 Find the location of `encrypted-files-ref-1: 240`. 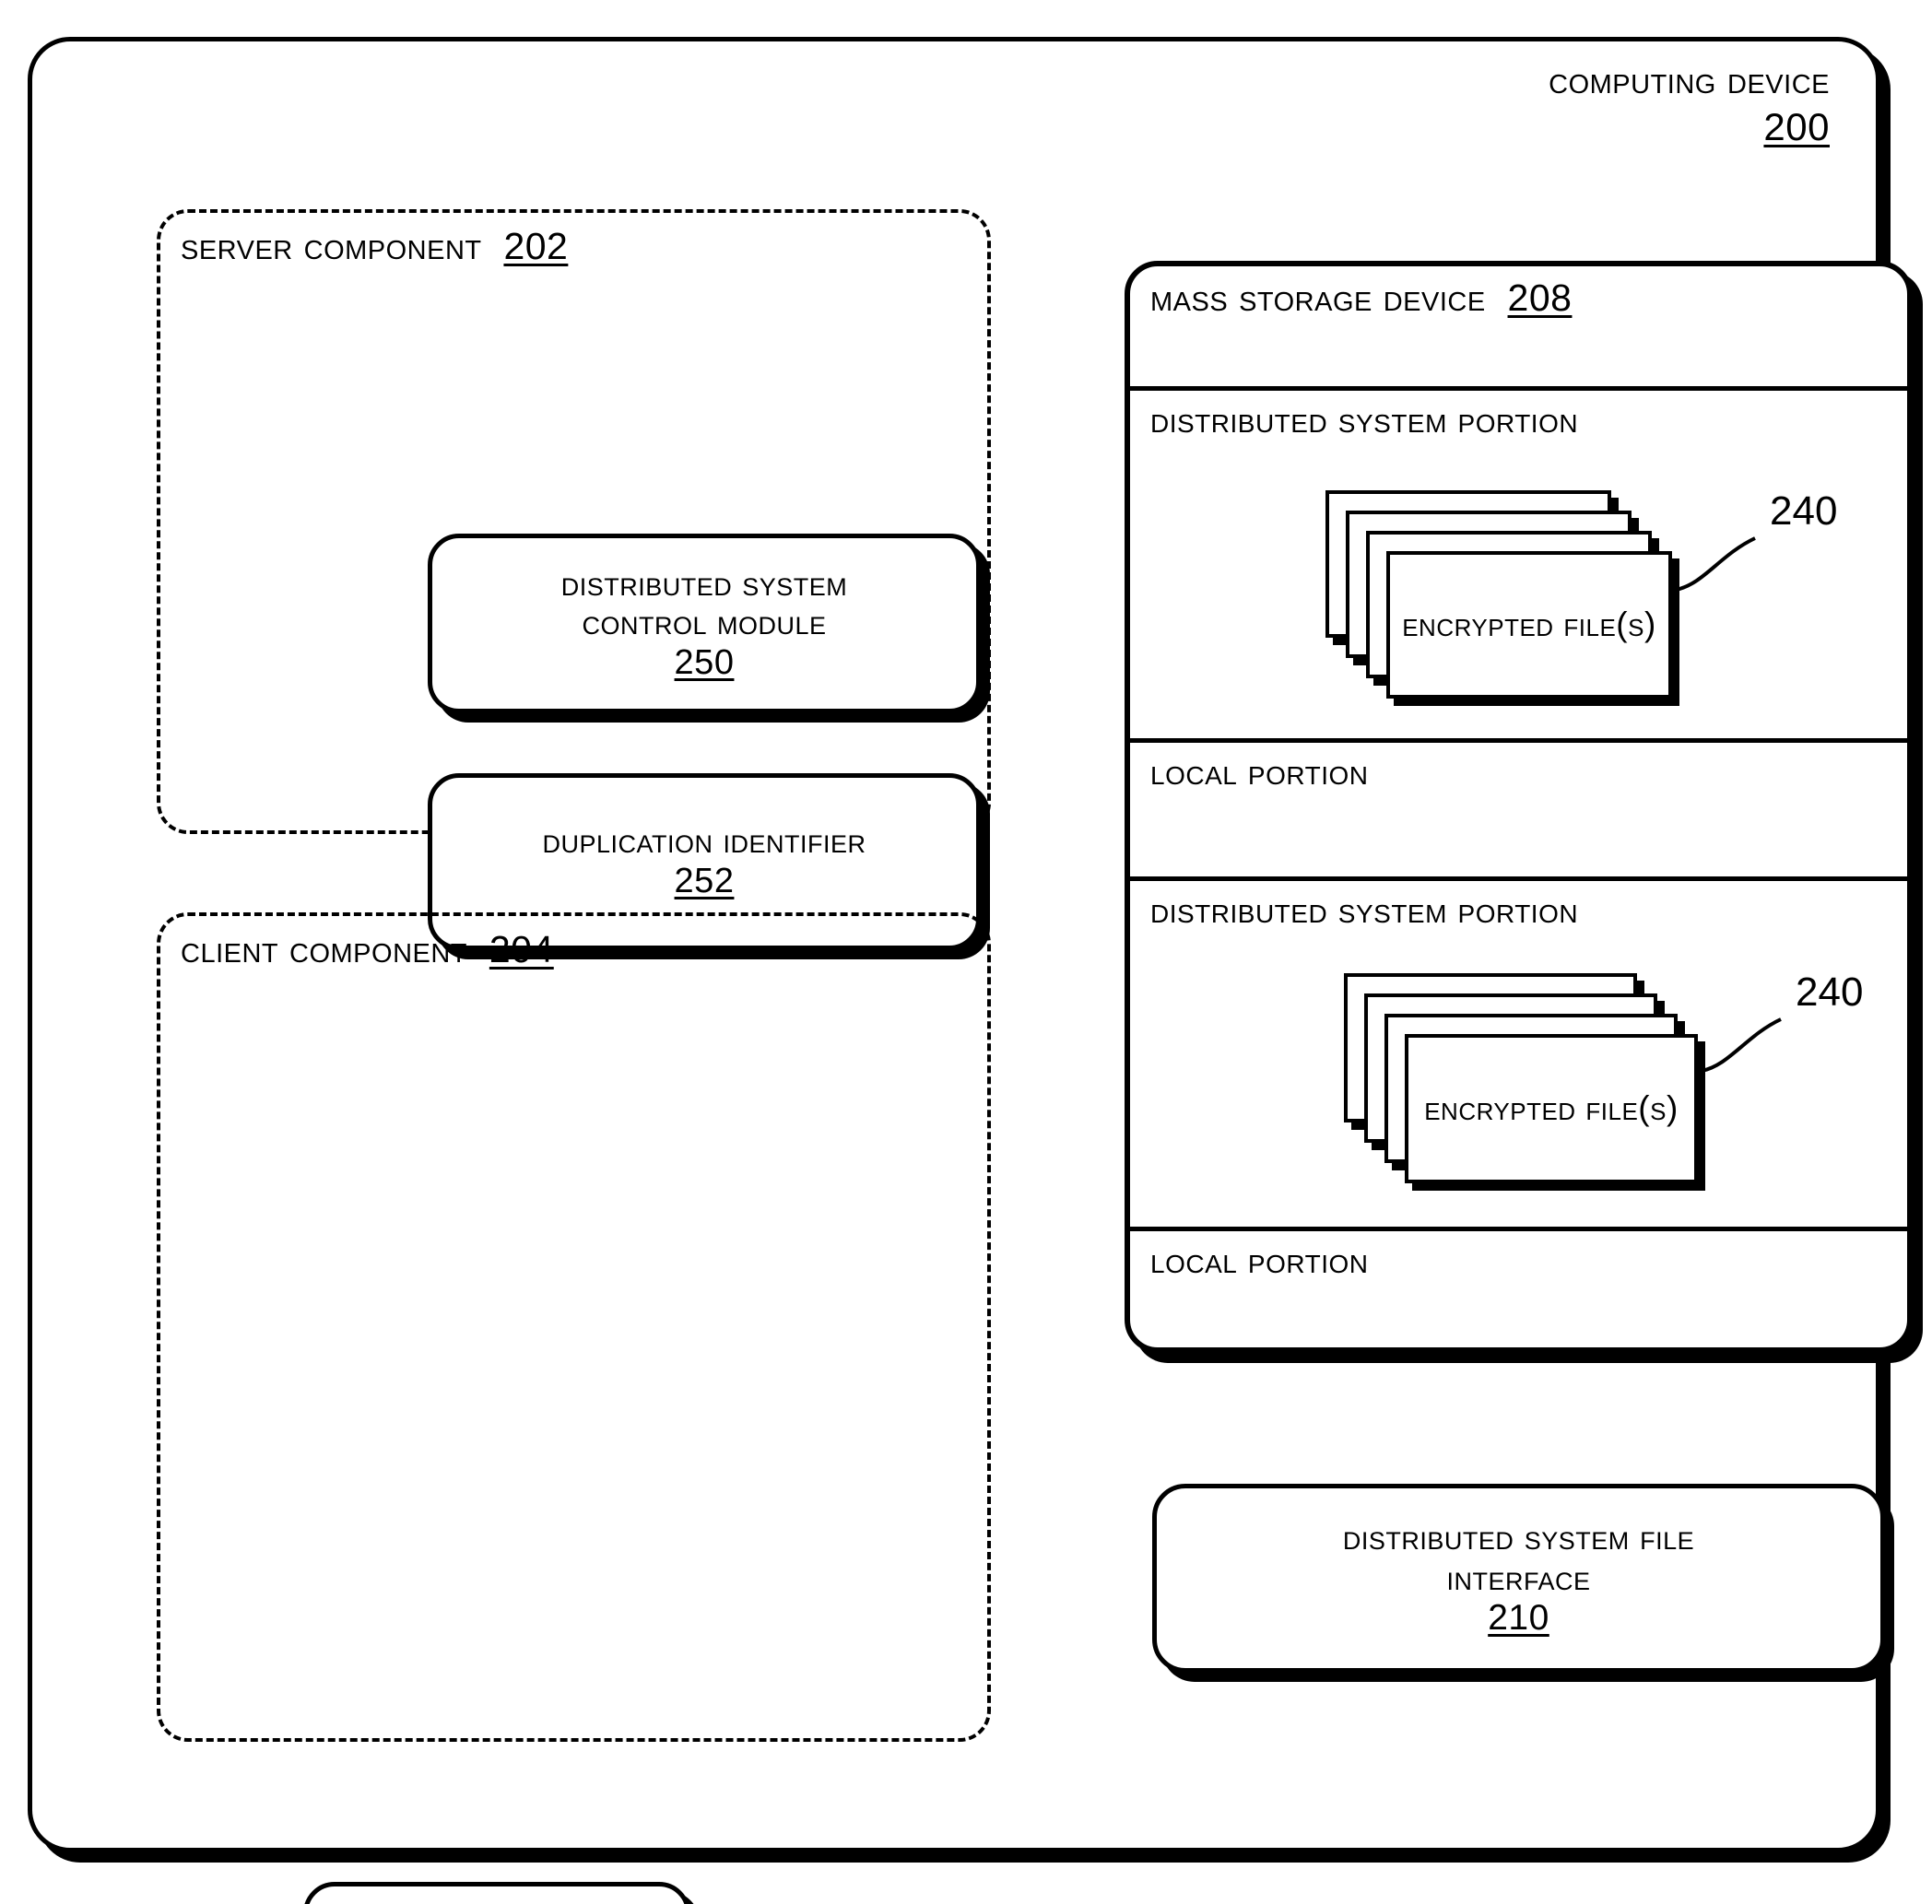

encrypted-files-ref-1: 240 is located at coordinates (1804, 511).